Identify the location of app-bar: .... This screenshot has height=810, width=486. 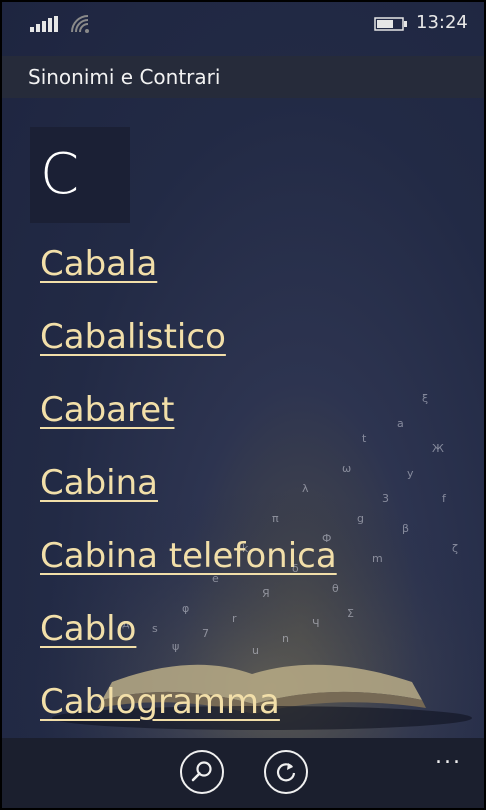
(243, 773).